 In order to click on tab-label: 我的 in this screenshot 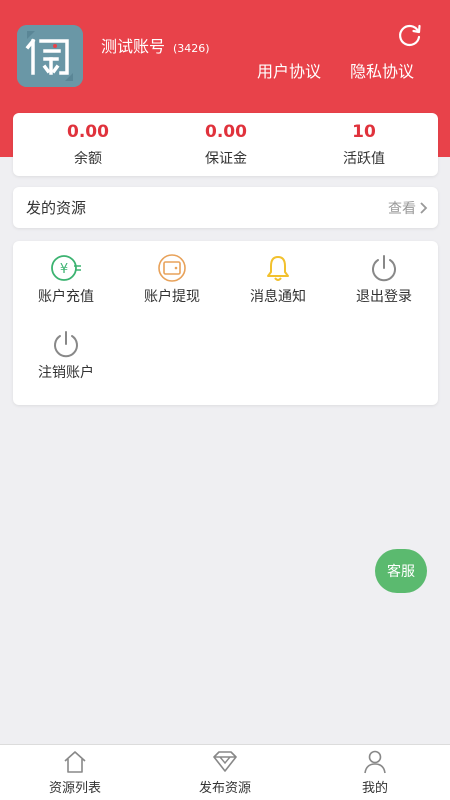, I will do `click(374, 788)`.